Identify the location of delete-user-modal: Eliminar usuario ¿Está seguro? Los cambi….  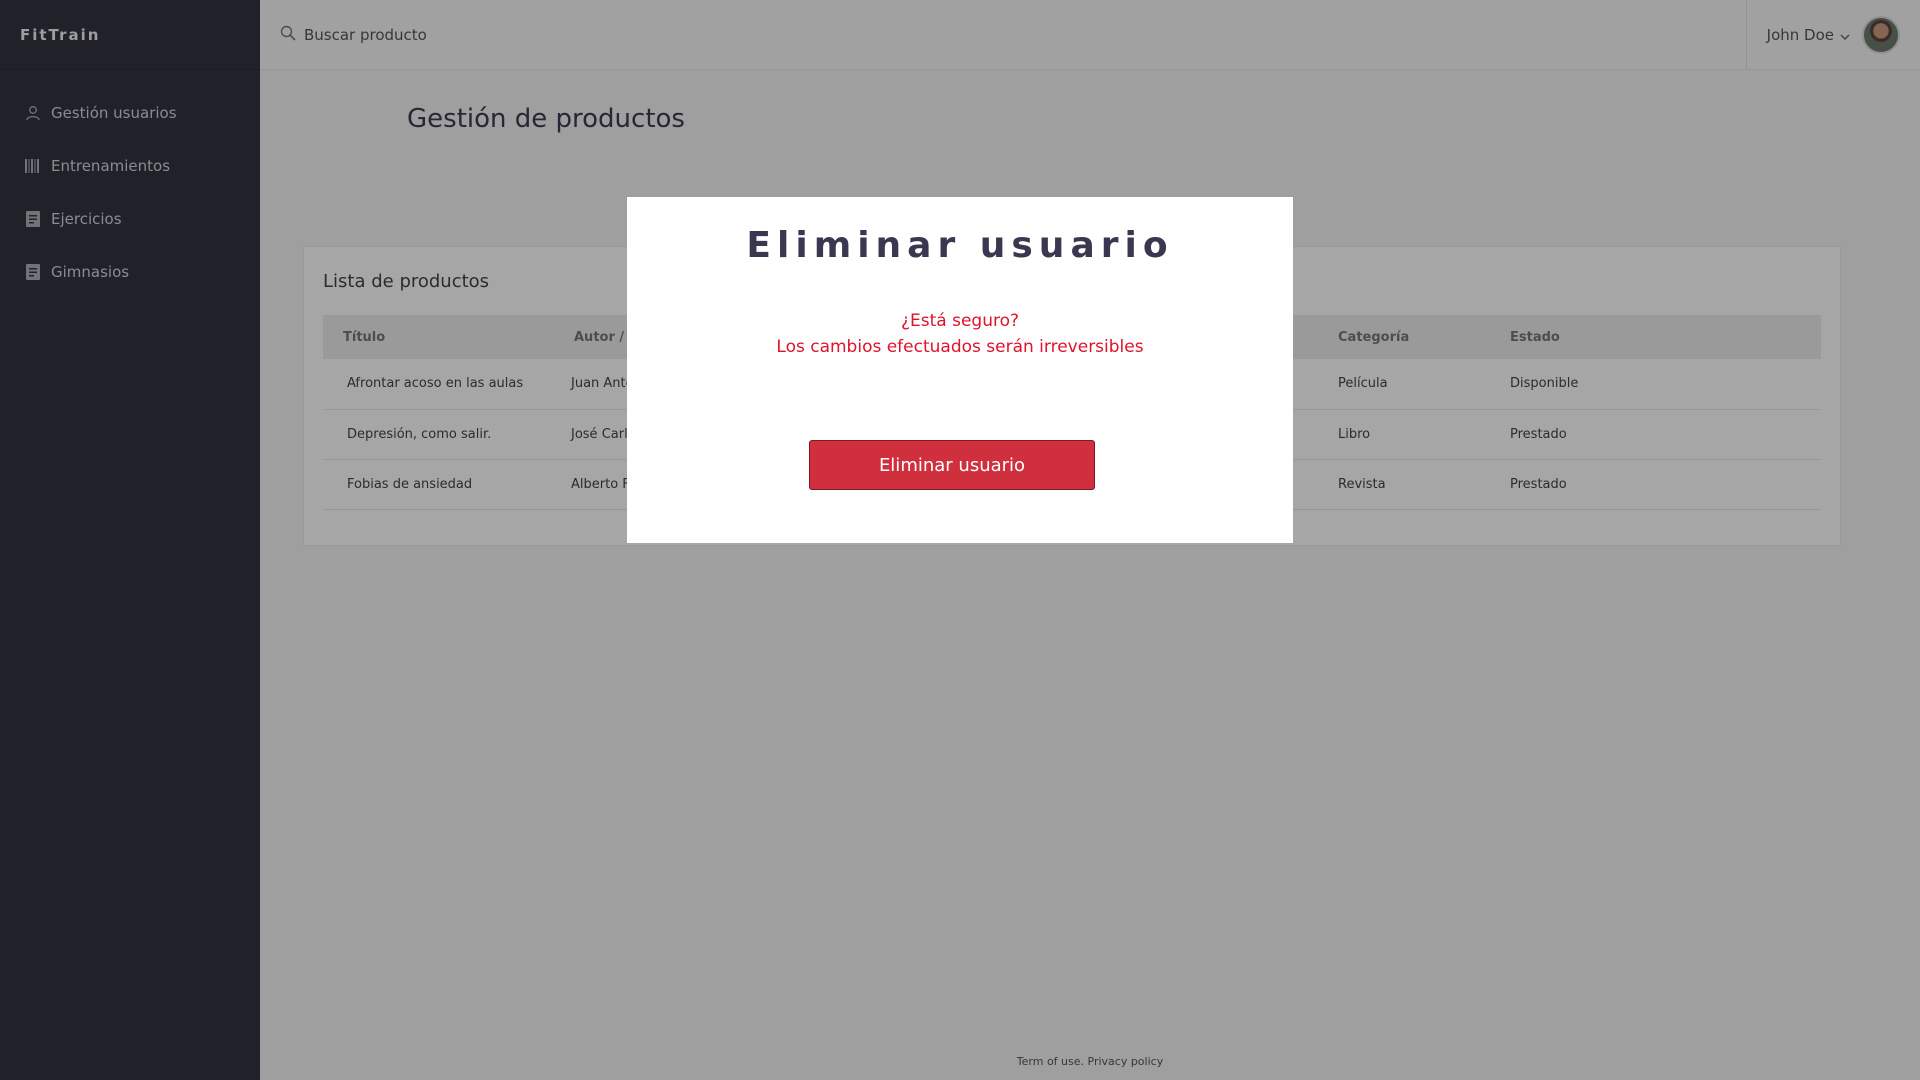
(960, 370).